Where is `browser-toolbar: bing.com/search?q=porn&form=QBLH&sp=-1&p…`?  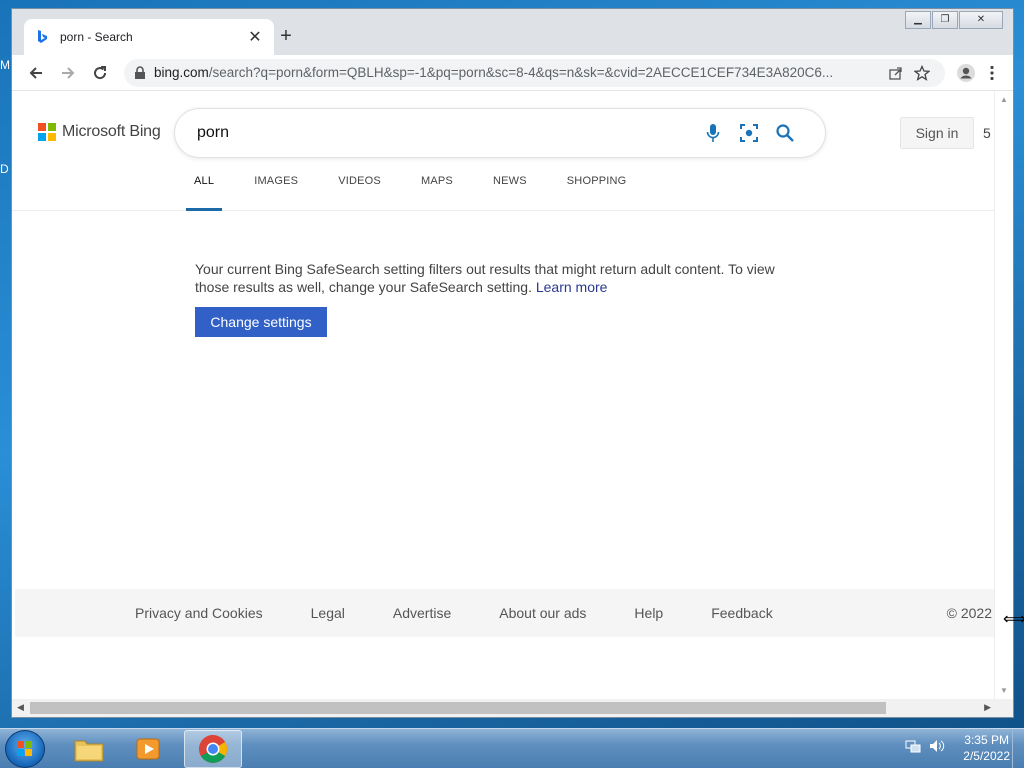 browser-toolbar: bing.com/search?q=porn&form=QBLH&sp=-1&p… is located at coordinates (512, 73).